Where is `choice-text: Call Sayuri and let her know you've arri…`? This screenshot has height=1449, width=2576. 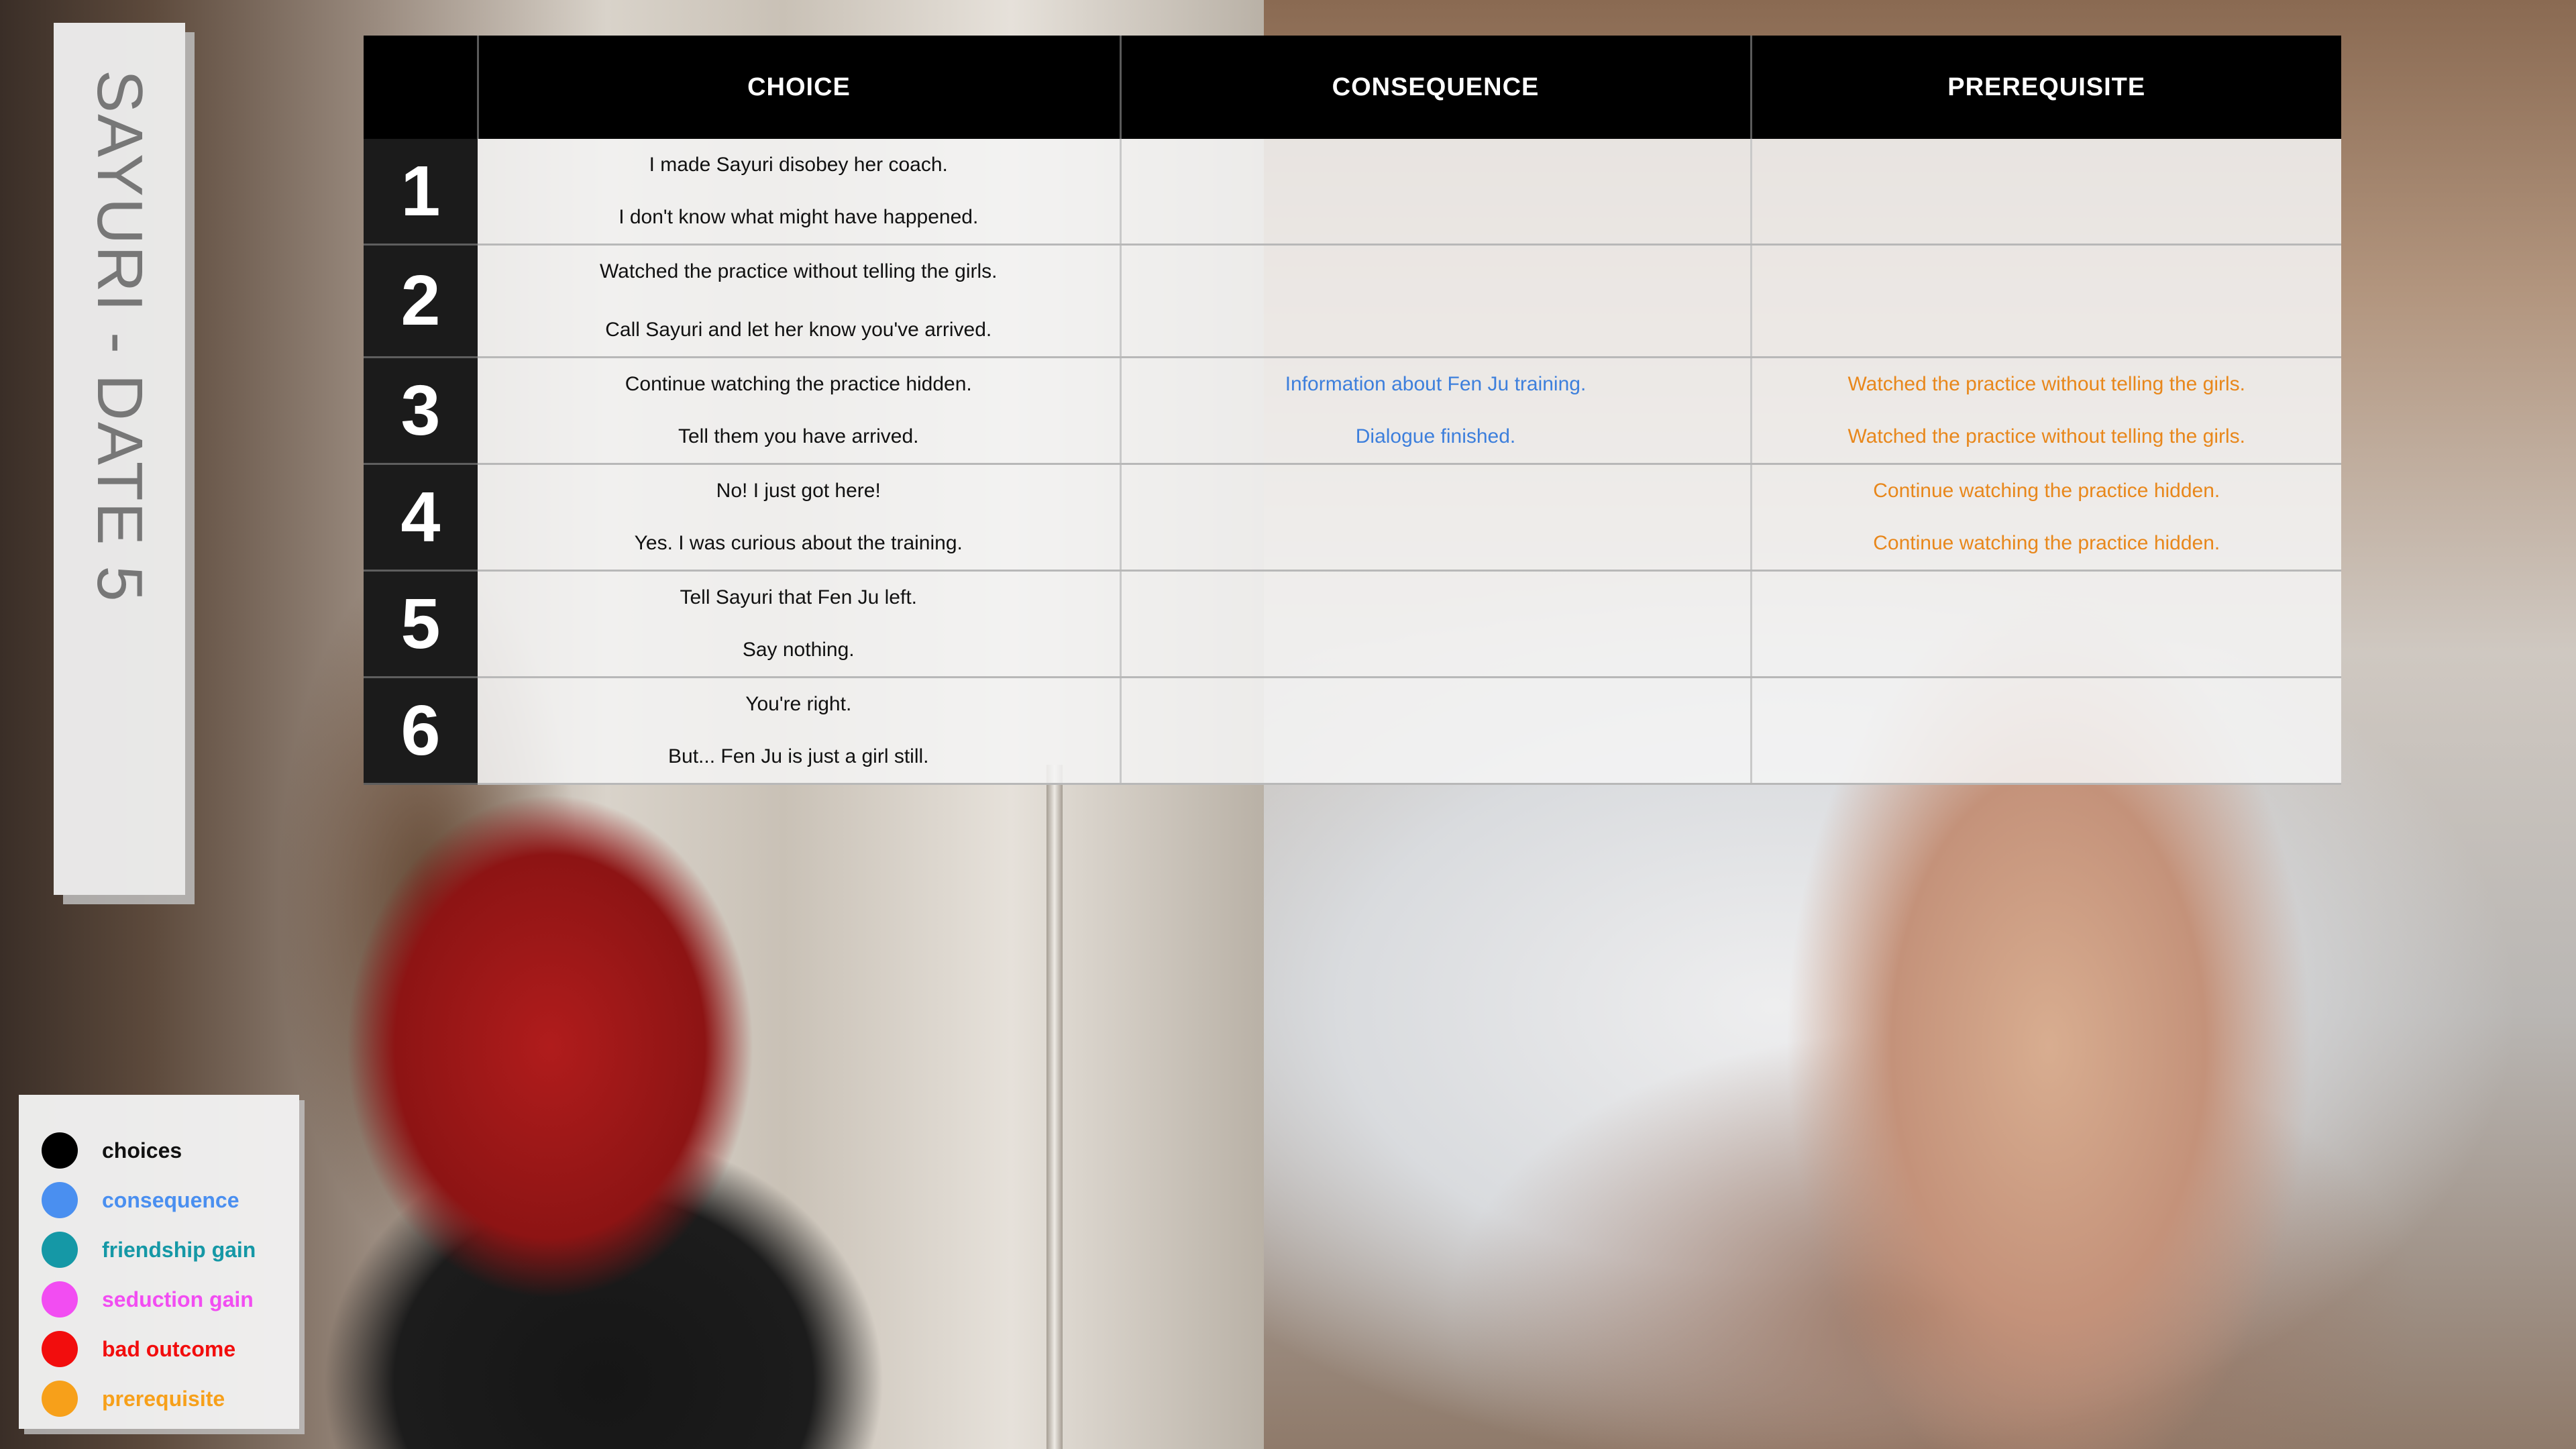
choice-text: Call Sayuri and let her know you've arri… is located at coordinates (798, 330).